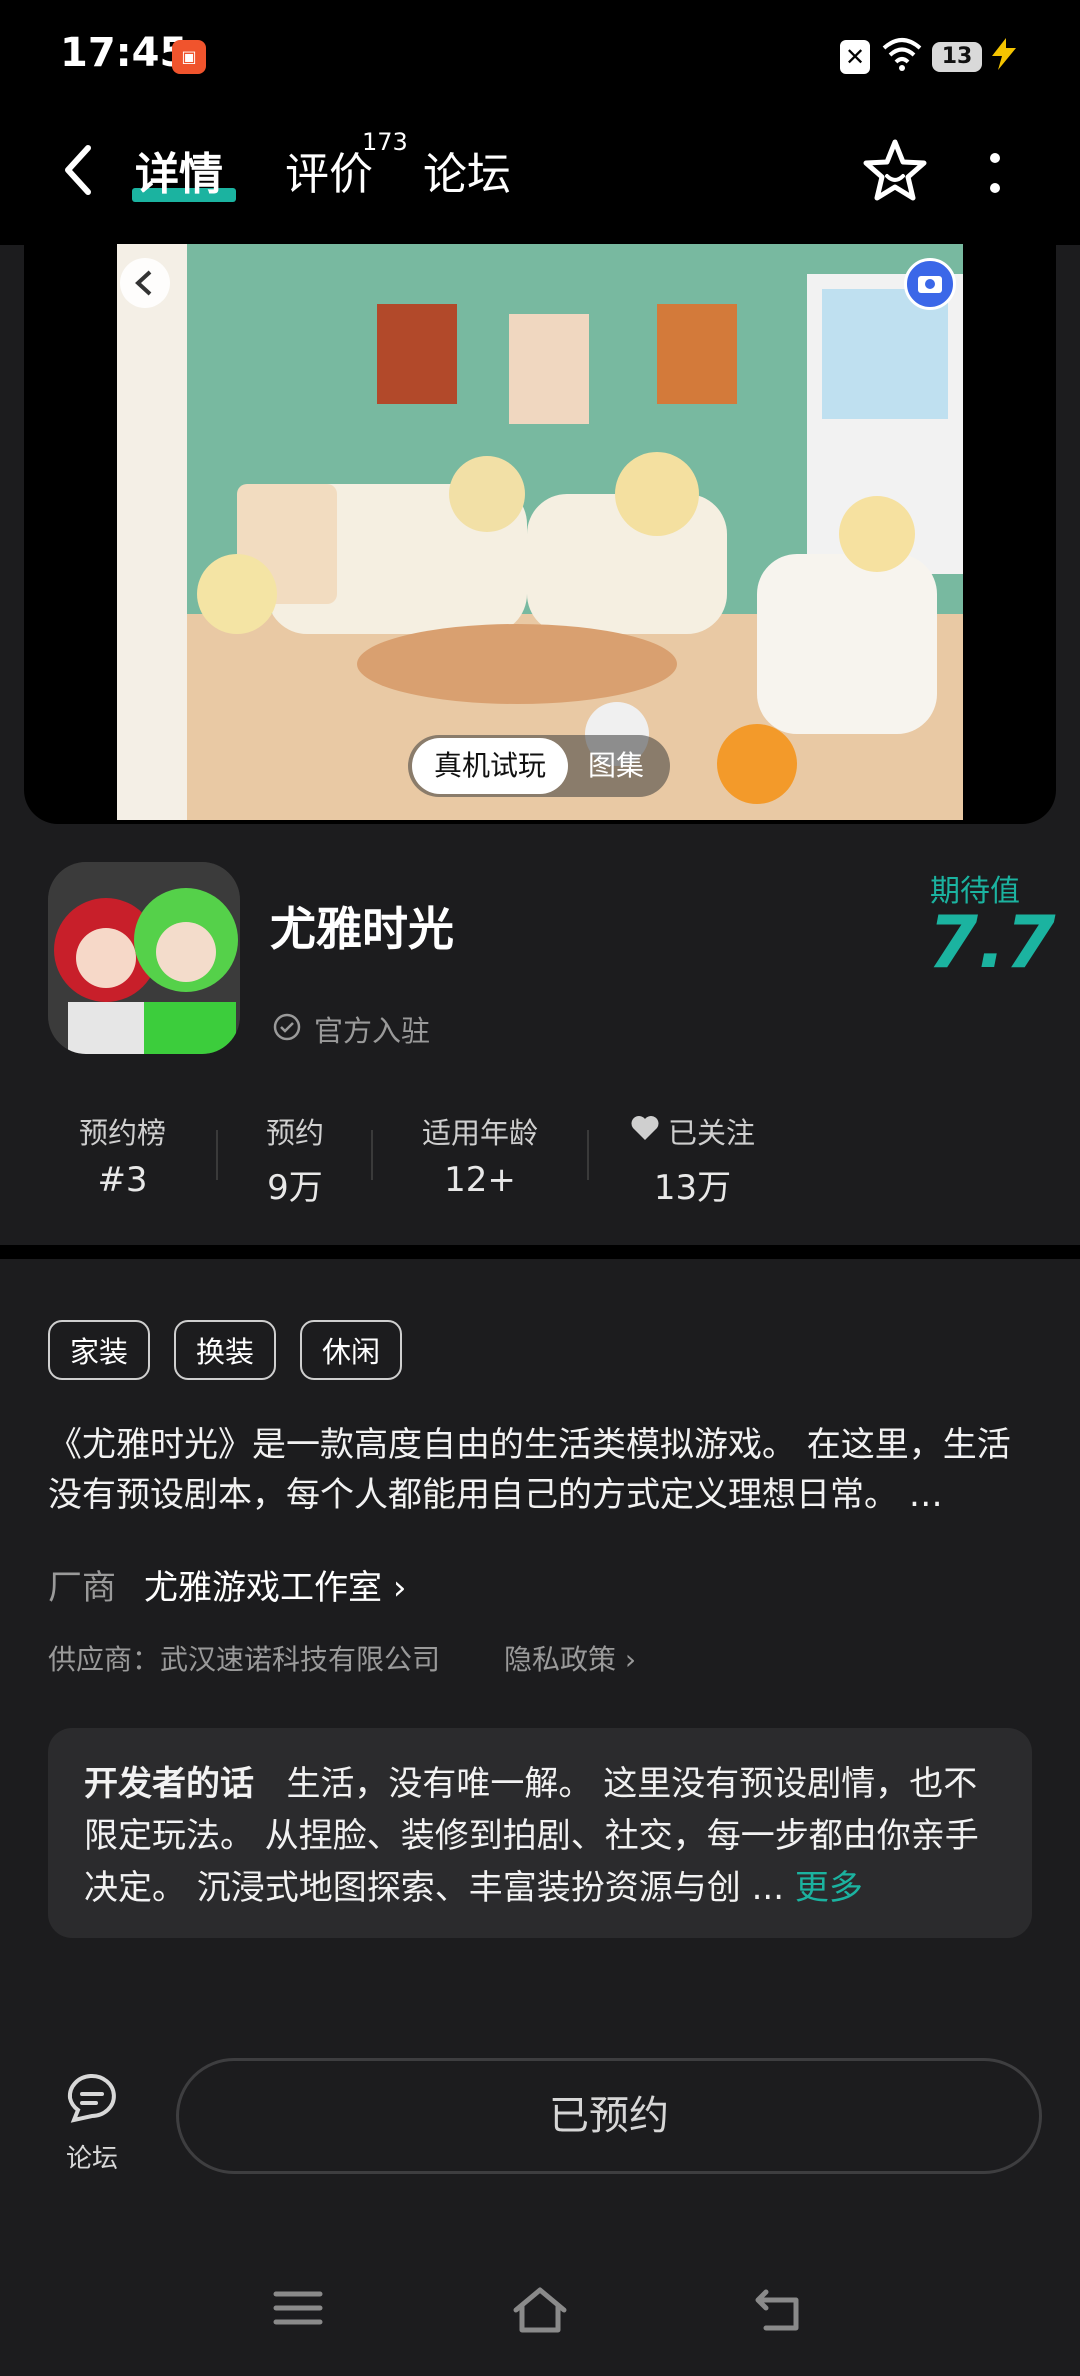 This screenshot has width=1080, height=2376. I want to click on privacy-policy-link: 隐私政策 ›, so click(570, 1658).